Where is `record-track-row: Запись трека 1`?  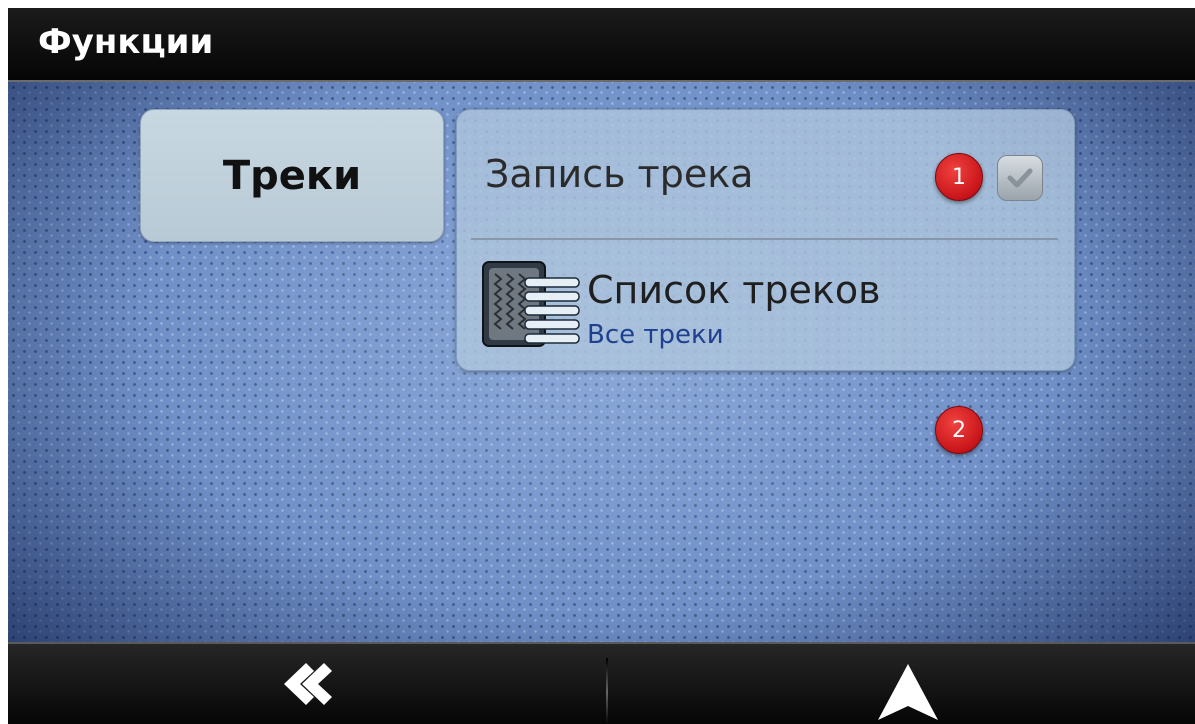 record-track-row: Запись трека 1 is located at coordinates (765, 174).